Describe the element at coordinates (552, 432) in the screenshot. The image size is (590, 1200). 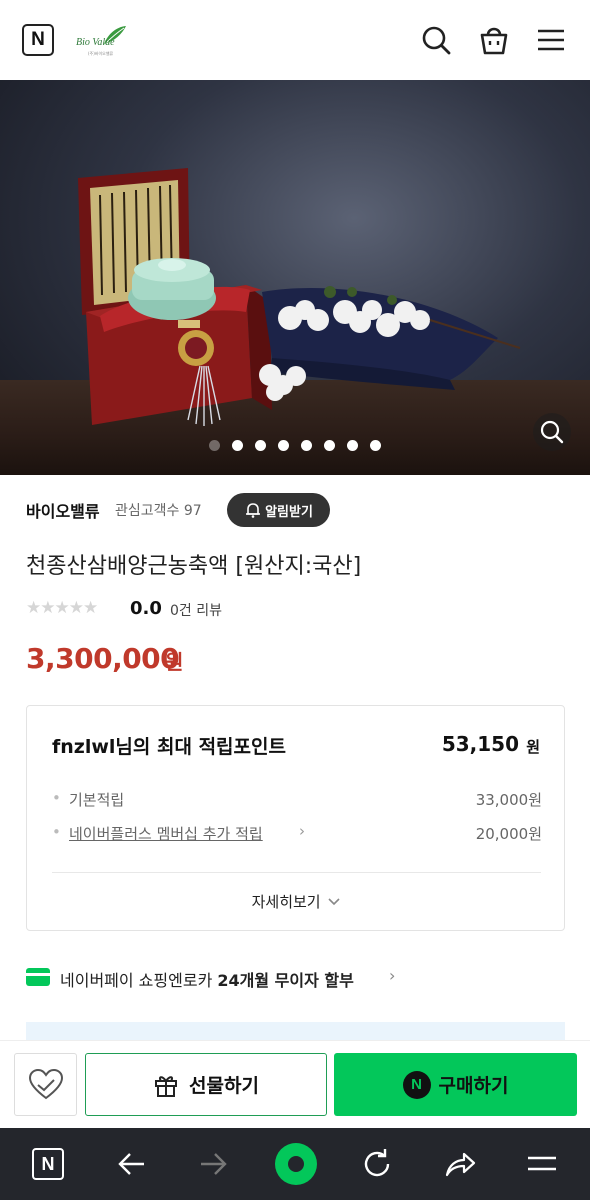
I see `zoom-icon` at that location.